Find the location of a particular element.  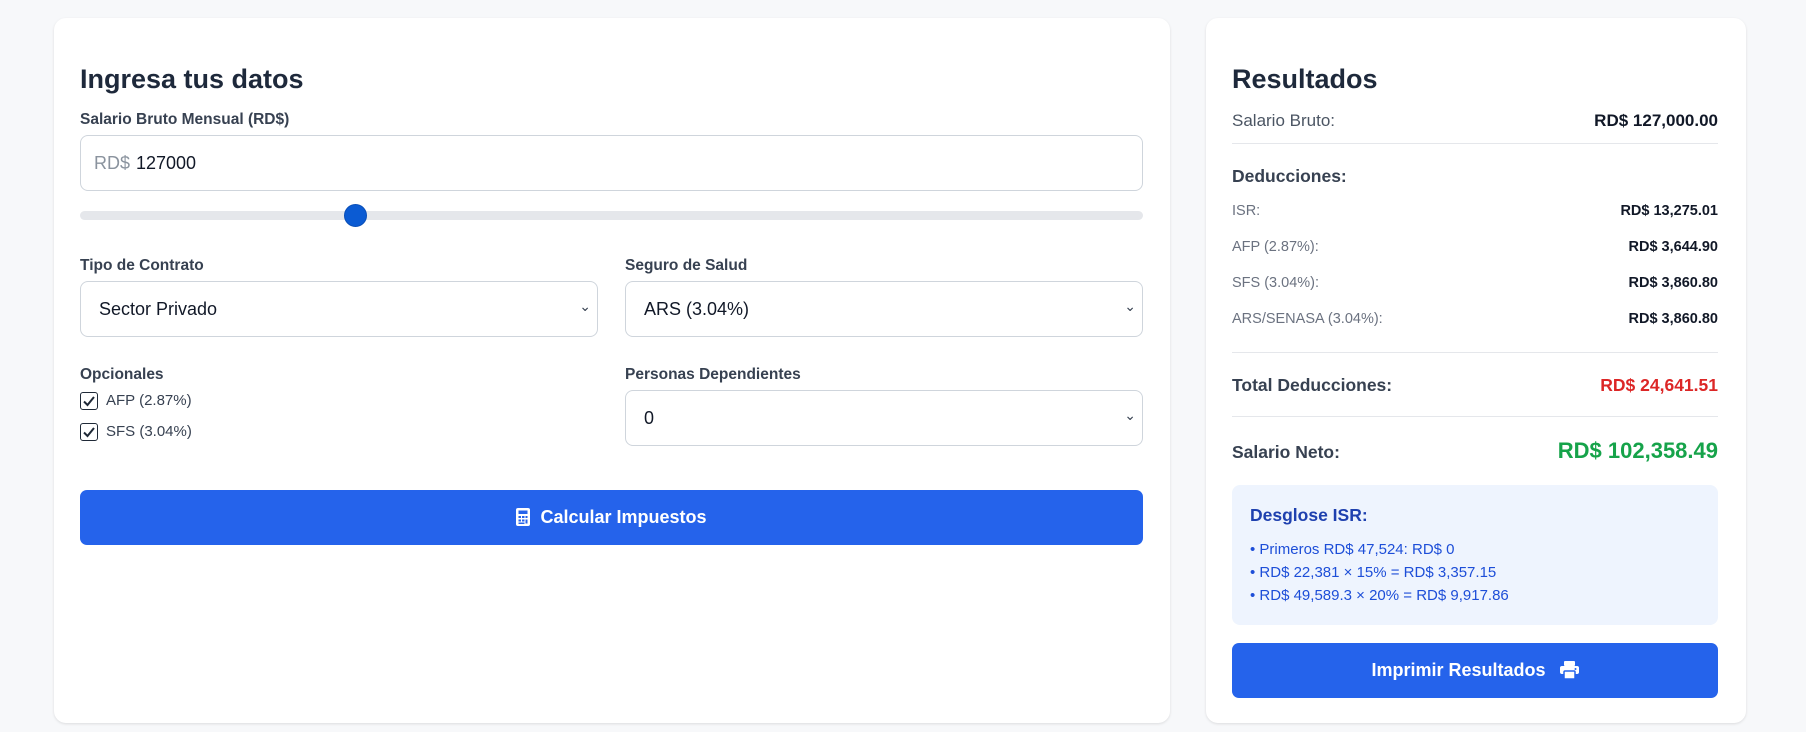

contract-select: Sector Privado ⌄ is located at coordinates (339, 309).